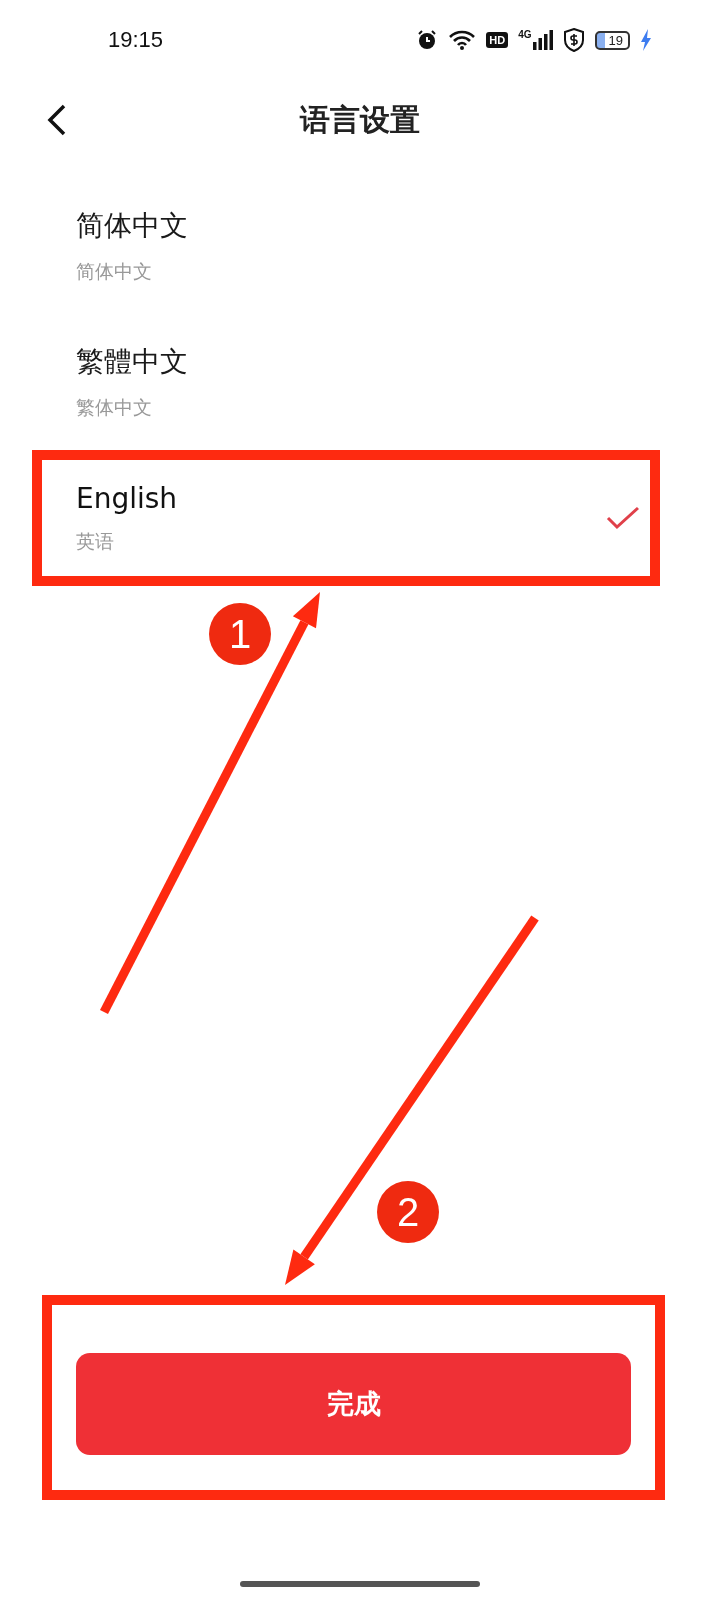  What do you see at coordinates (408, 1212) in the screenshot?
I see `step-number: 2` at bounding box center [408, 1212].